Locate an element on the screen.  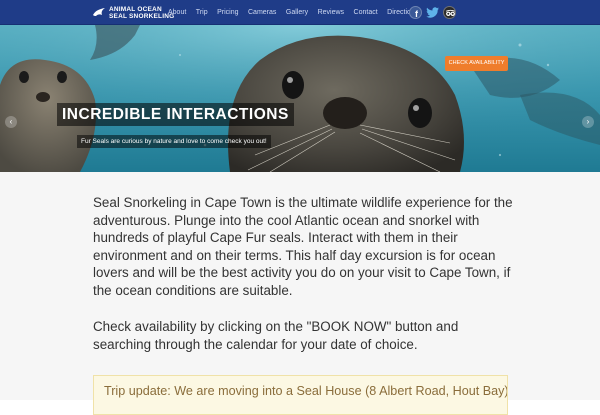
nav-link-gallery: Gallery is located at coordinates (297, 12).